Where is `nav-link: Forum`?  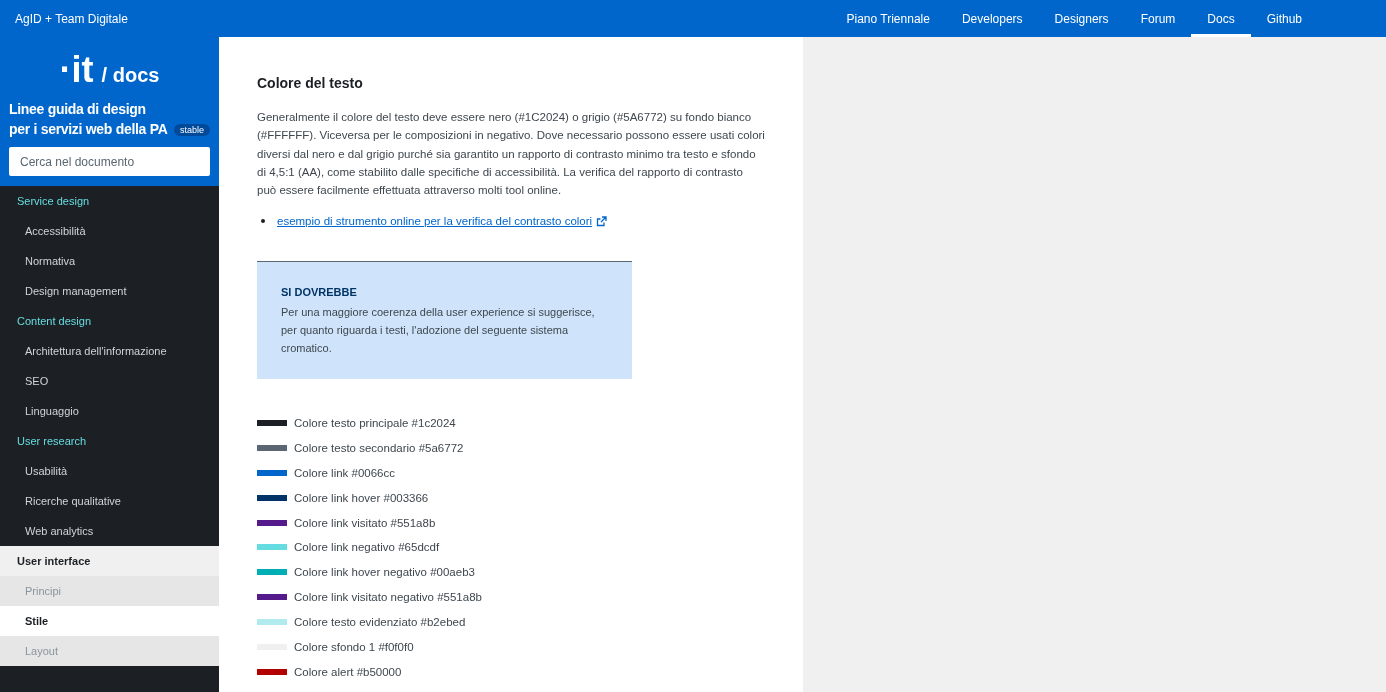 nav-link: Forum is located at coordinates (1158, 18).